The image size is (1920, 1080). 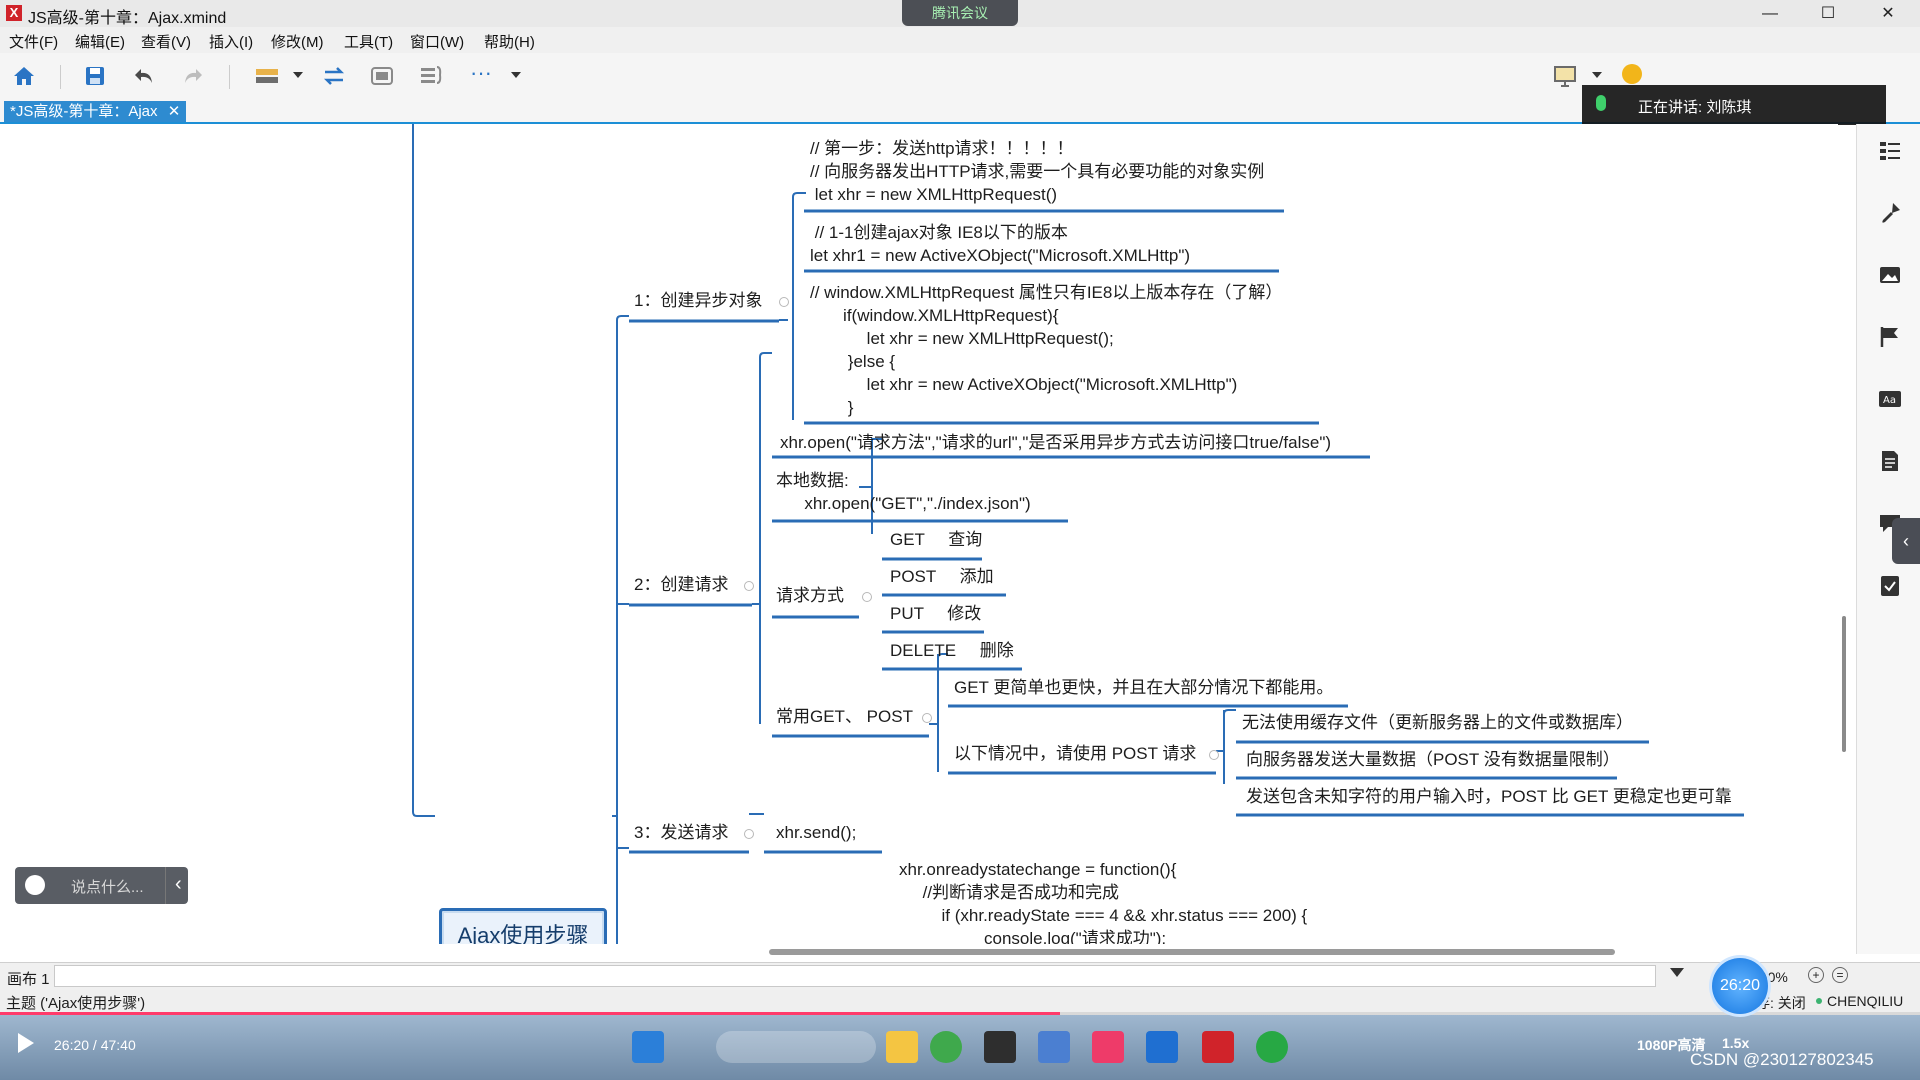 I want to click on home-icon, so click(x=24, y=76).